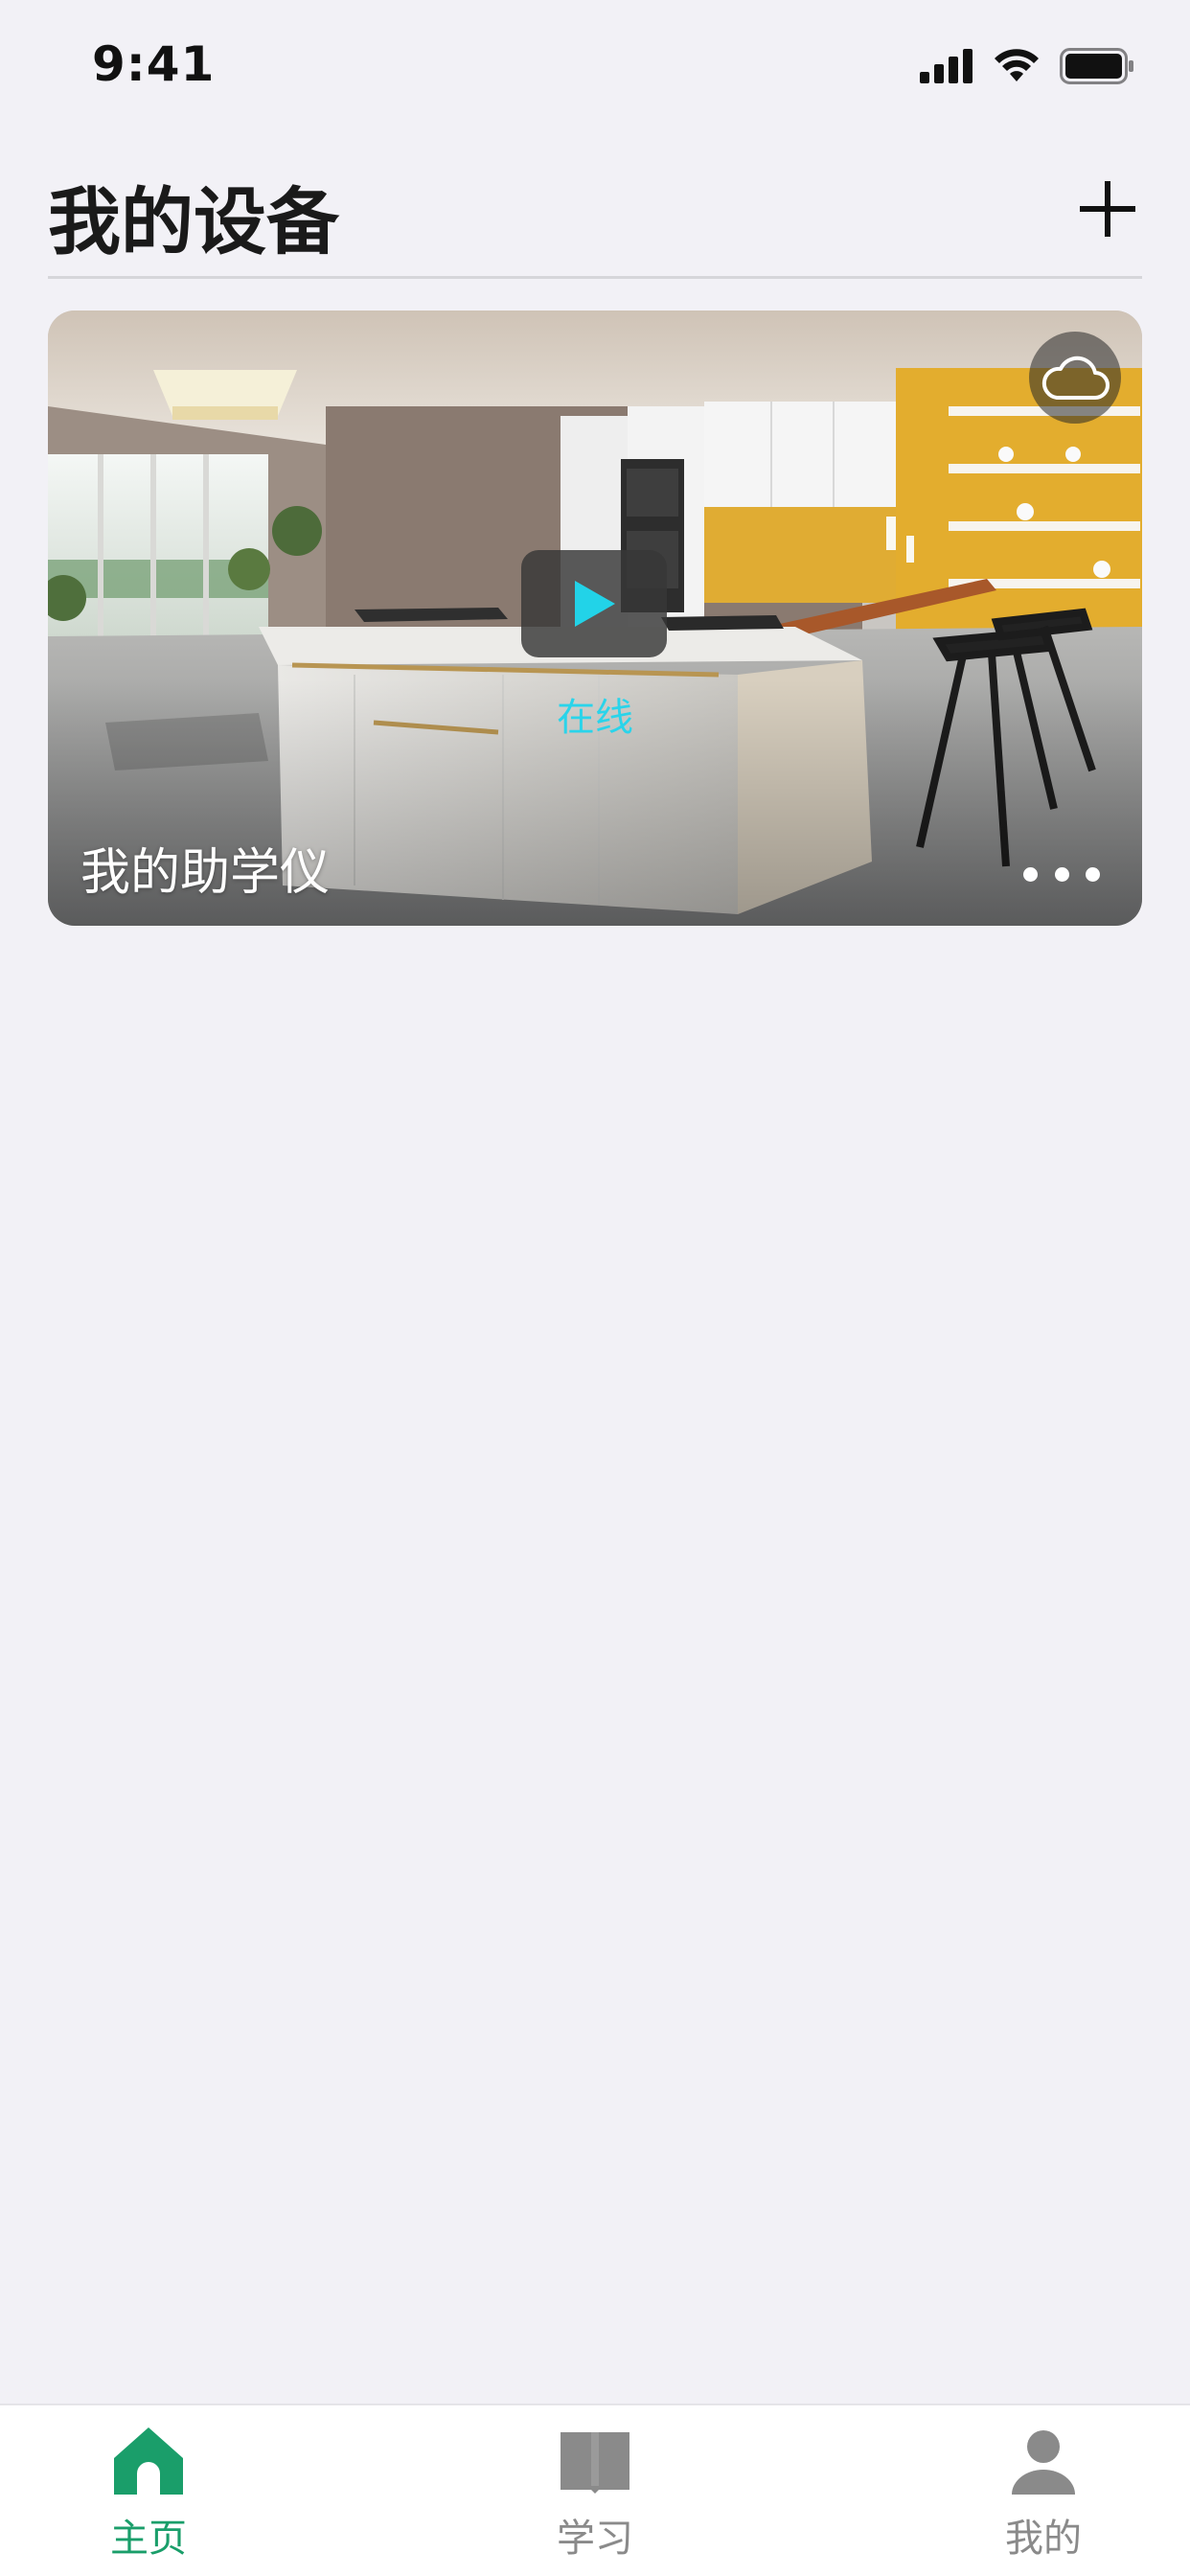  What do you see at coordinates (595, 277) in the screenshot?
I see `header-divider` at bounding box center [595, 277].